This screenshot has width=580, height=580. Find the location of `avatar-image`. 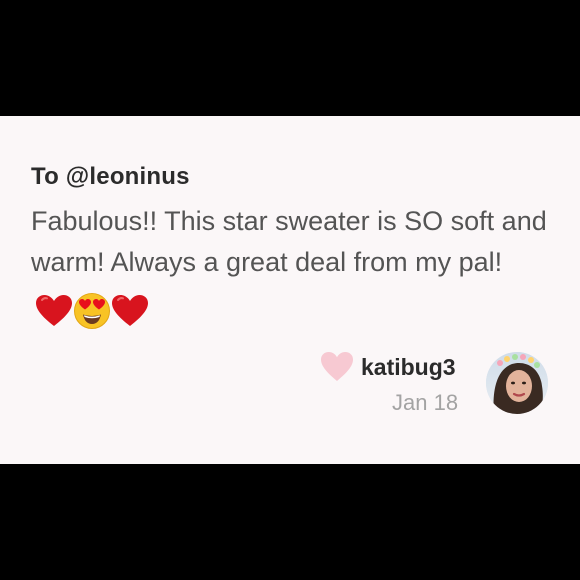

avatar-image is located at coordinates (517, 383).